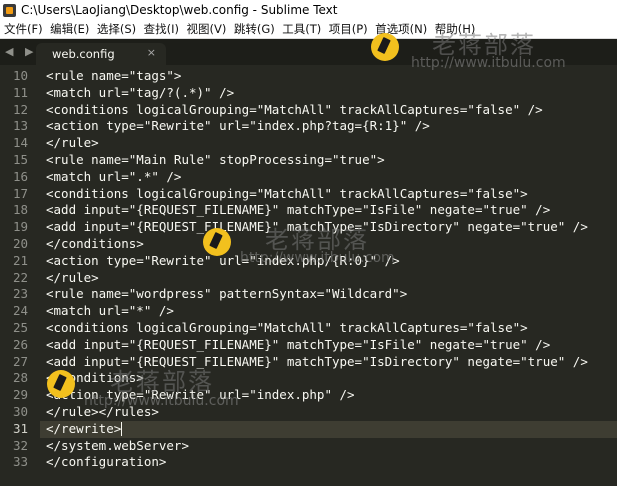 The image size is (617, 486). Describe the element at coordinates (308, 52) in the screenshot. I see `tab-bar: ◀ ▶ web.config ×` at that location.